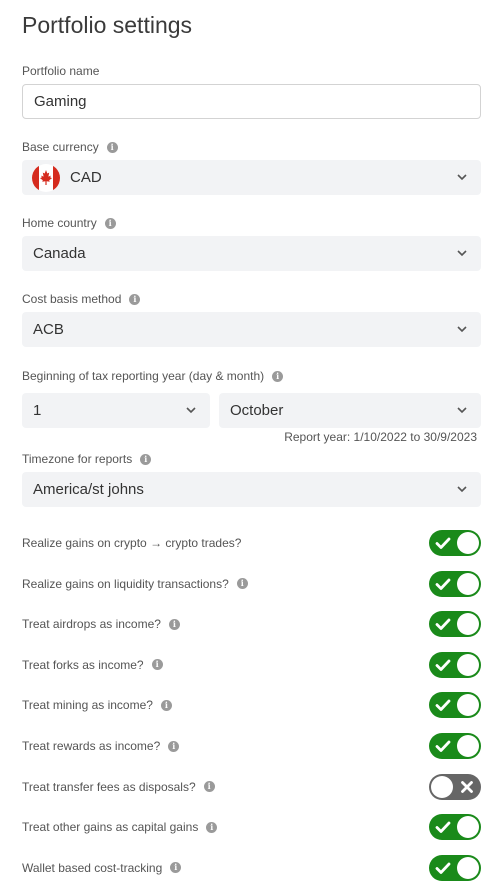  Describe the element at coordinates (110, 827) in the screenshot. I see `toggle-label-text: Treat other gains as capital gains` at that location.